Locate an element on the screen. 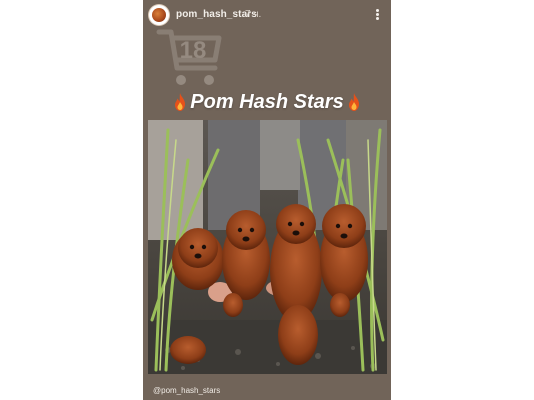 This screenshot has width=534, height=400. timestamp: 7 ч. is located at coordinates (253, 14).